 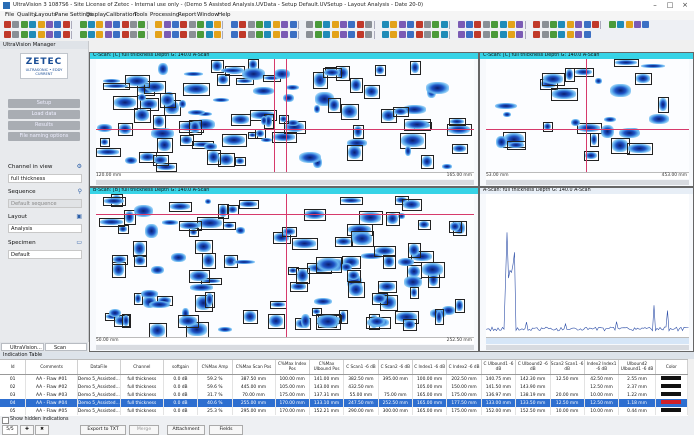 What do you see at coordinates (141, 15) in the screenshot?
I see `menu-tools: Tools` at bounding box center [141, 15].